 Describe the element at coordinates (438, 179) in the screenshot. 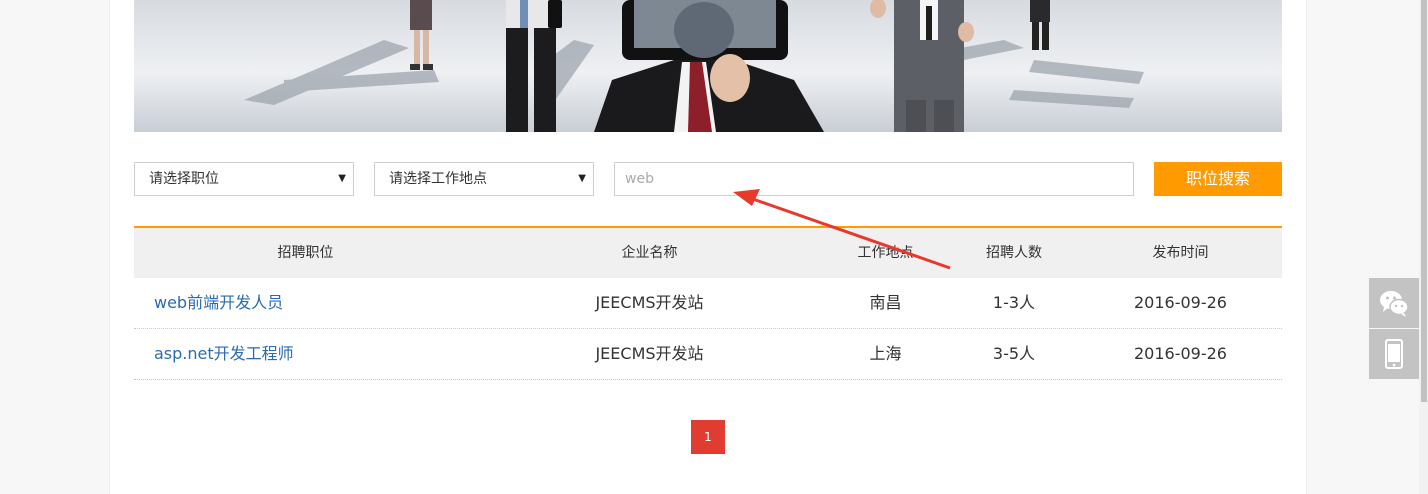

I see `location-select-label: 请选择工作地点` at that location.